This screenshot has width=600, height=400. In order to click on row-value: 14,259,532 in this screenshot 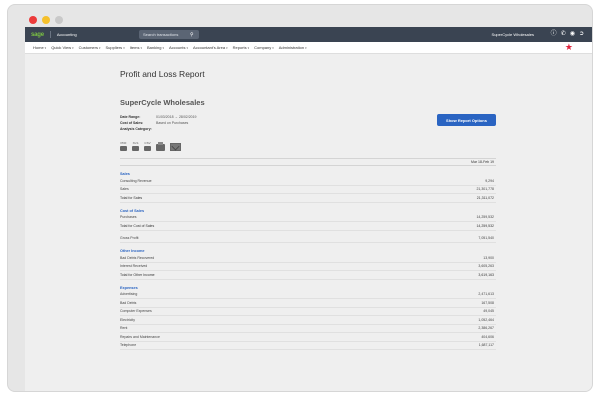, I will do `click(485, 217)`.